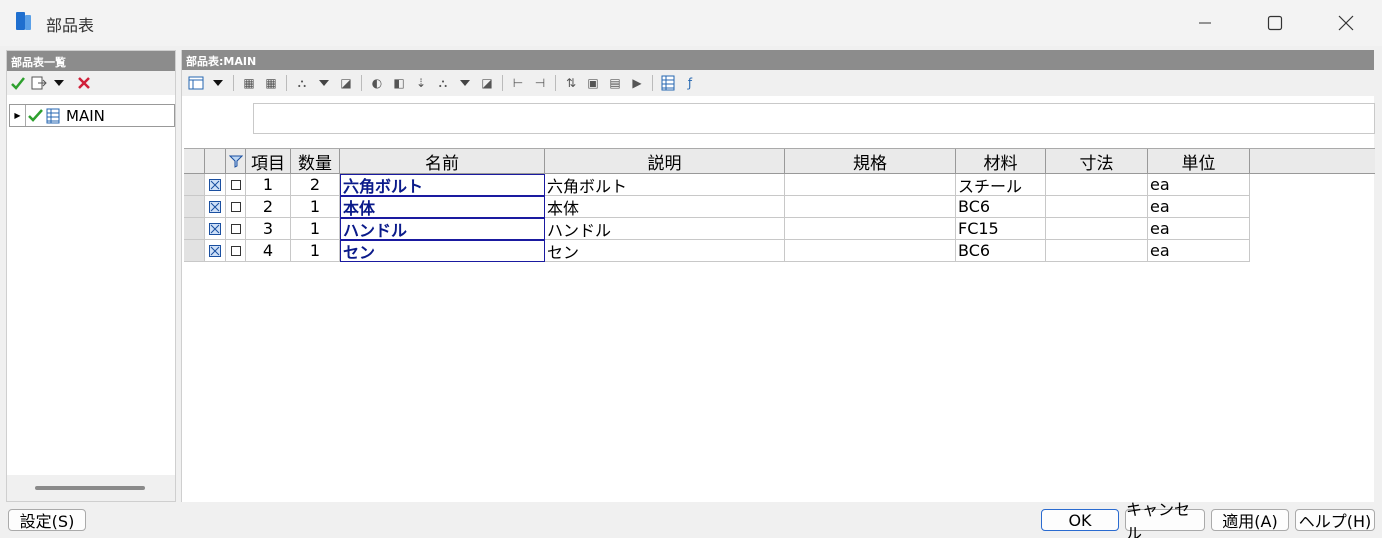 The width and height of the screenshot is (1382, 538). Describe the element at coordinates (1250, 520) in the screenshot. I see `apply-button: 適用(A)` at that location.